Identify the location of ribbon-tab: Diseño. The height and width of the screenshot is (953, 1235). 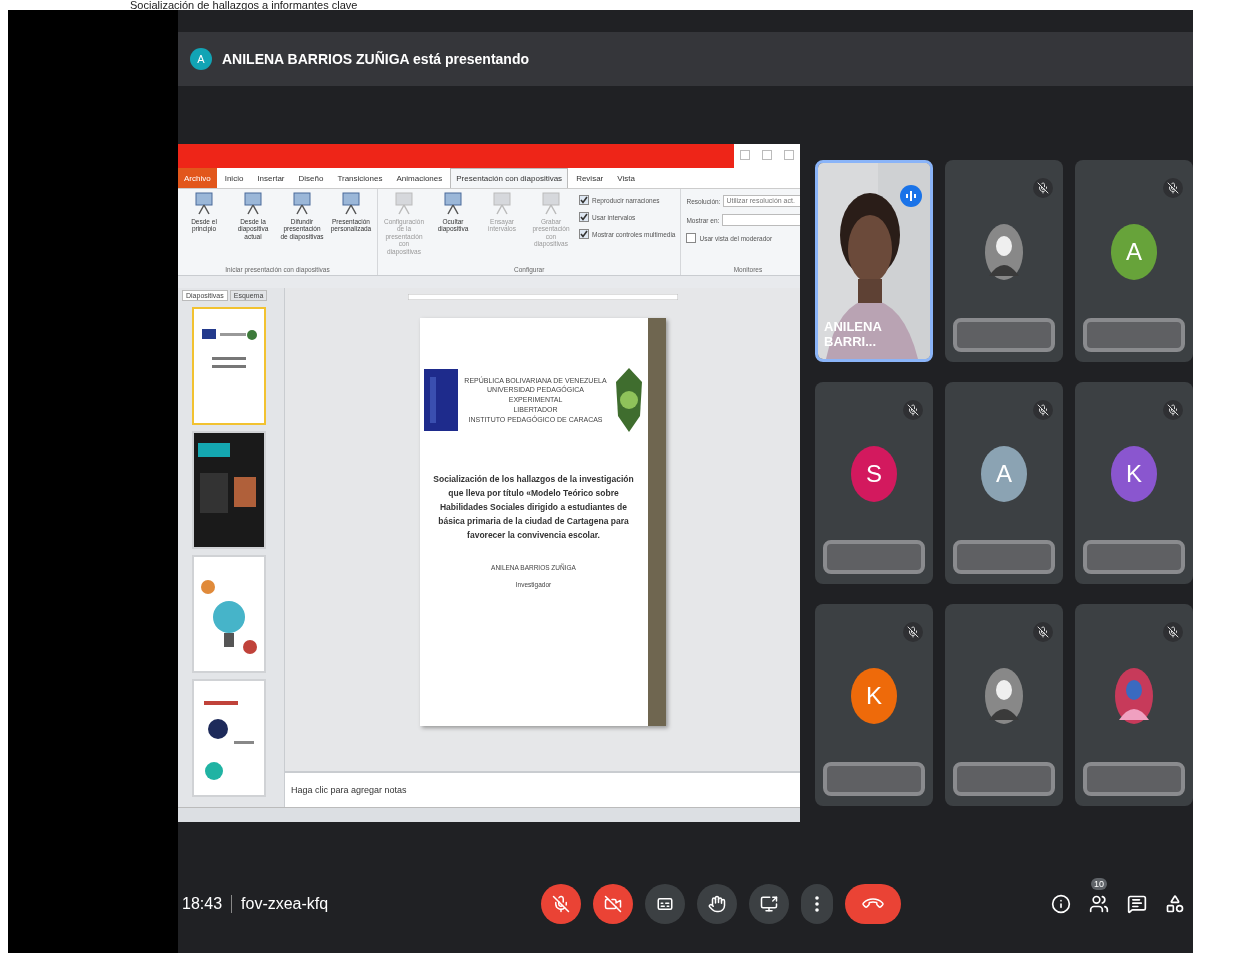
(311, 178).